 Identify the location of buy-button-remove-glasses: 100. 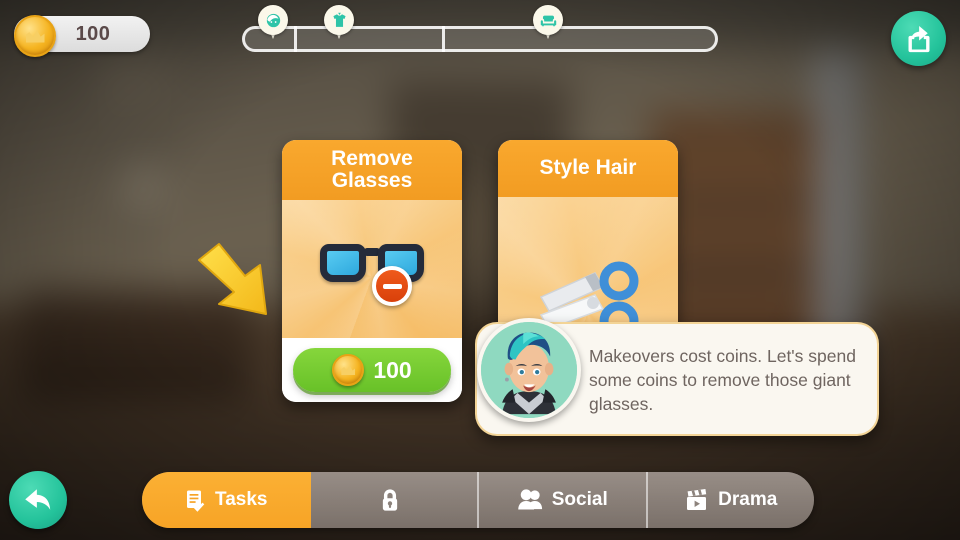
(372, 370).